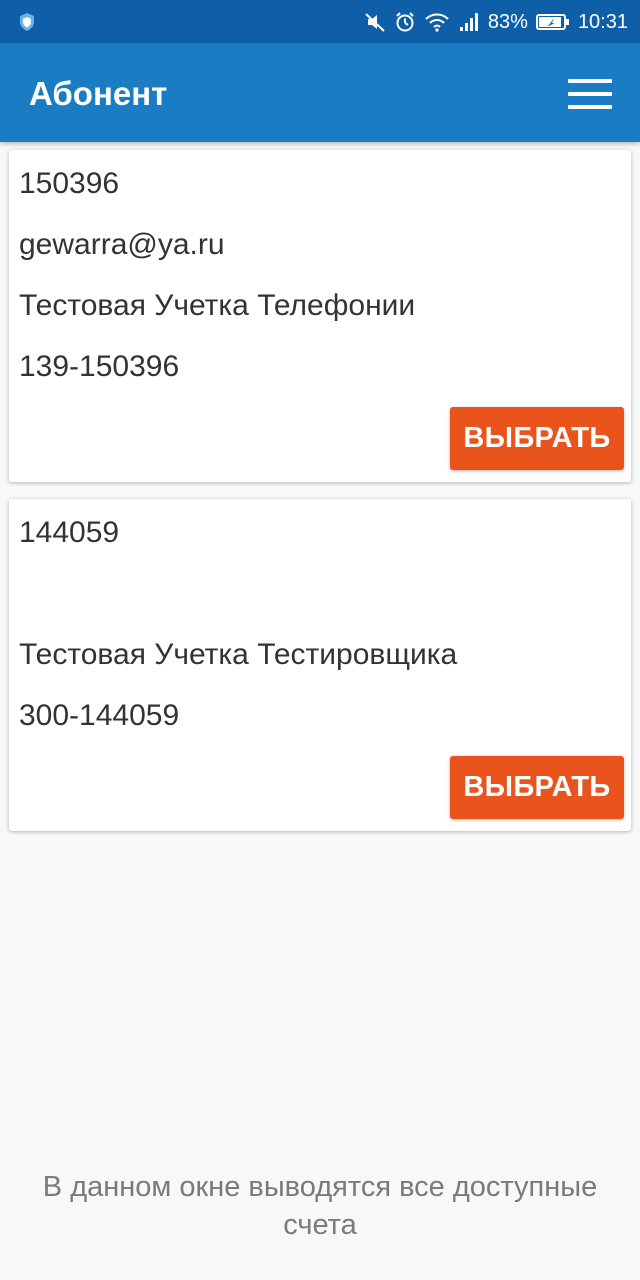  What do you see at coordinates (217, 305) in the screenshot?
I see `account-name: Тестовая Учетка Телефонии` at bounding box center [217, 305].